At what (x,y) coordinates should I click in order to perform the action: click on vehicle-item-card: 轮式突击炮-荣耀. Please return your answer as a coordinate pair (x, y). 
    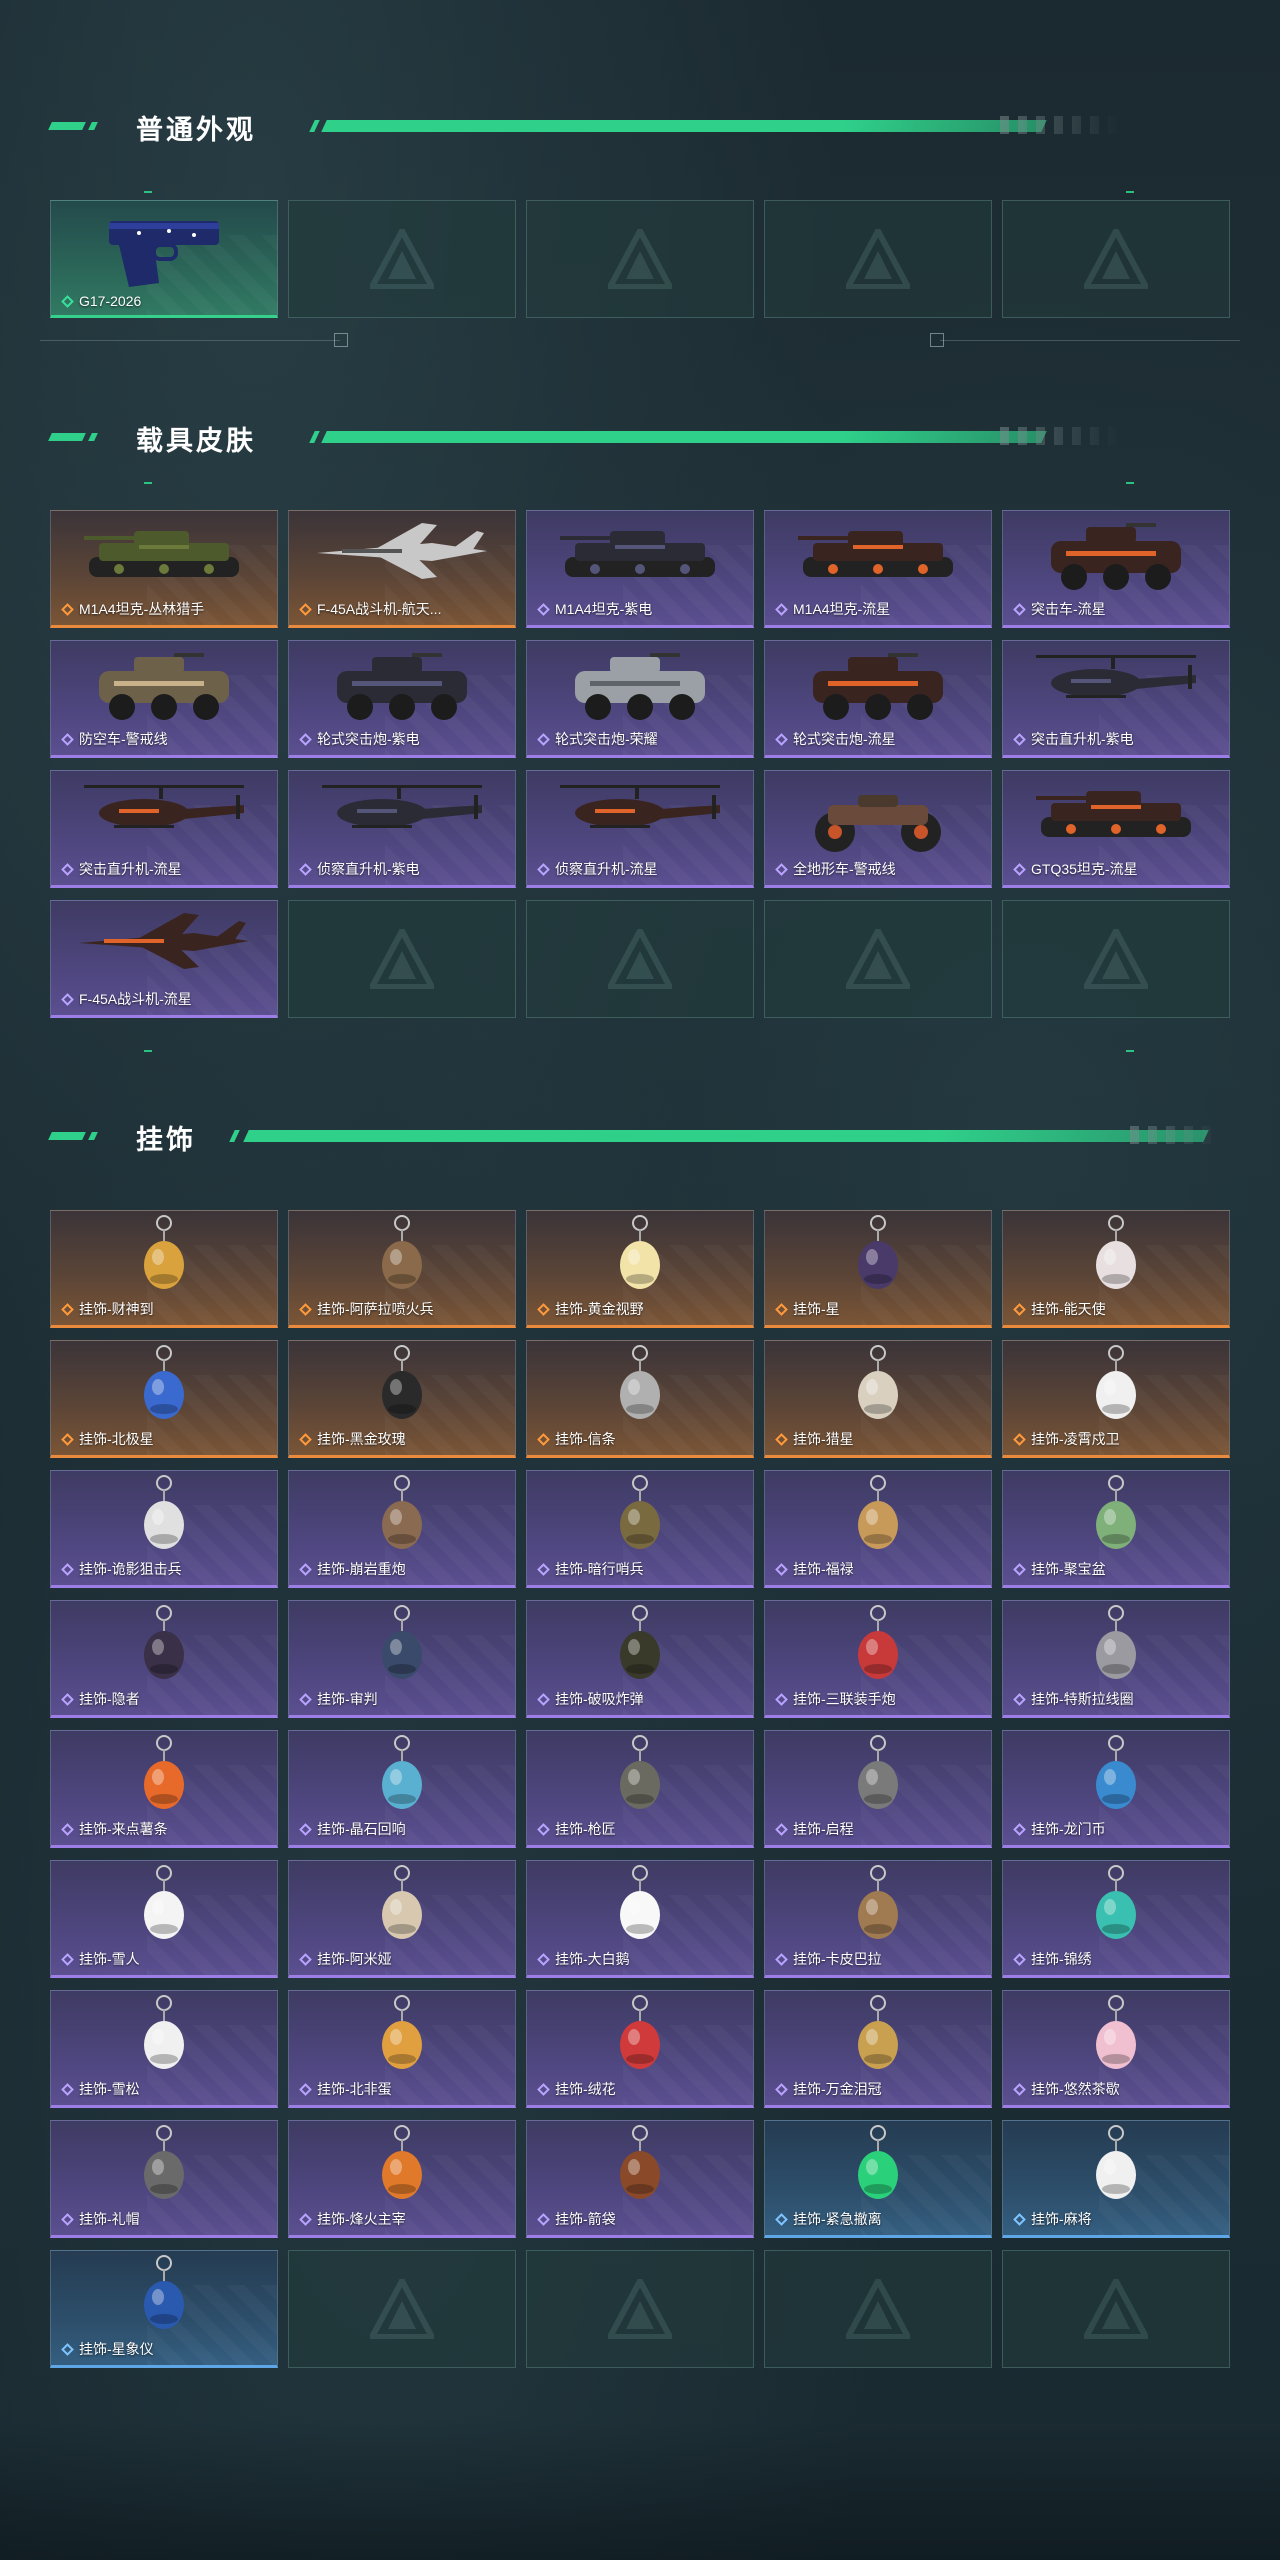
    Looking at the image, I should click on (640, 699).